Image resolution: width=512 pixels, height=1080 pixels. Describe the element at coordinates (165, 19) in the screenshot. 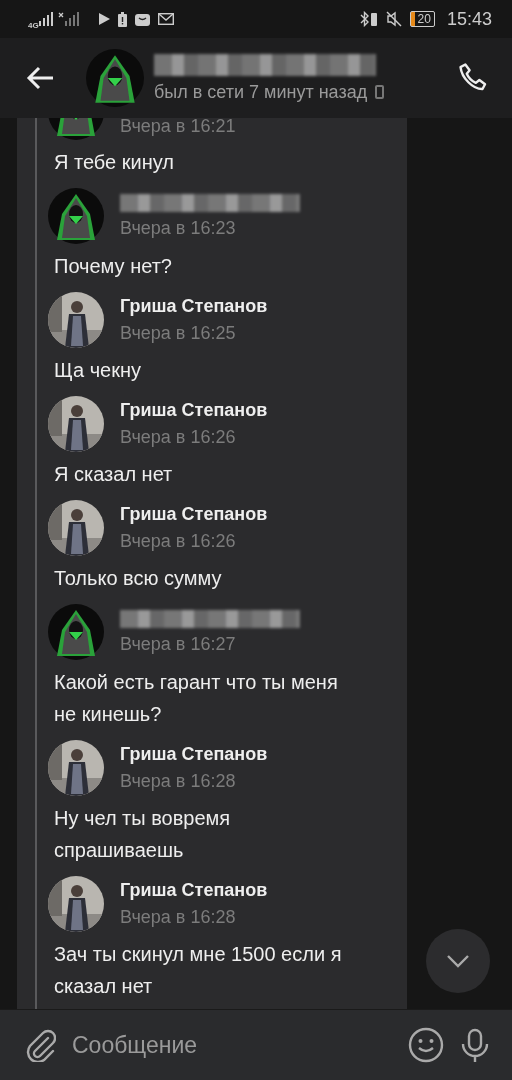

I see `mail-icon` at that location.